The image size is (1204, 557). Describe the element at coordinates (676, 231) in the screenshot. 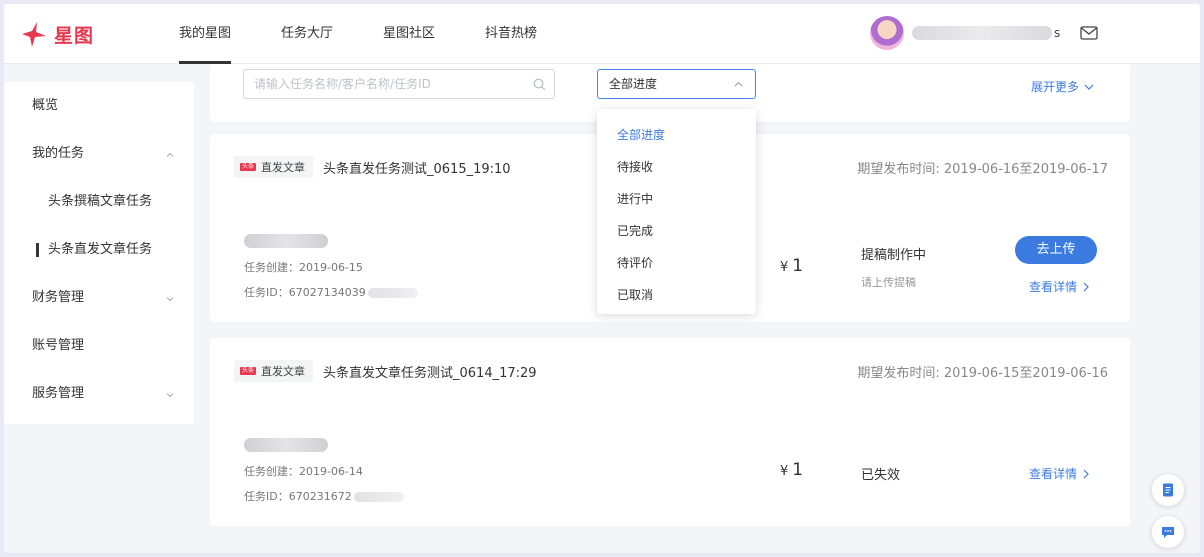

I see `dropdown-option-completed: 已完成` at that location.